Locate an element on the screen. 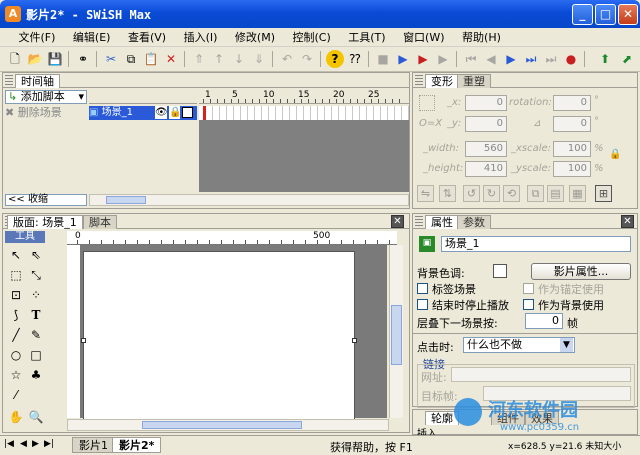  first-frame-icon: ⏮ is located at coordinates (471, 59).